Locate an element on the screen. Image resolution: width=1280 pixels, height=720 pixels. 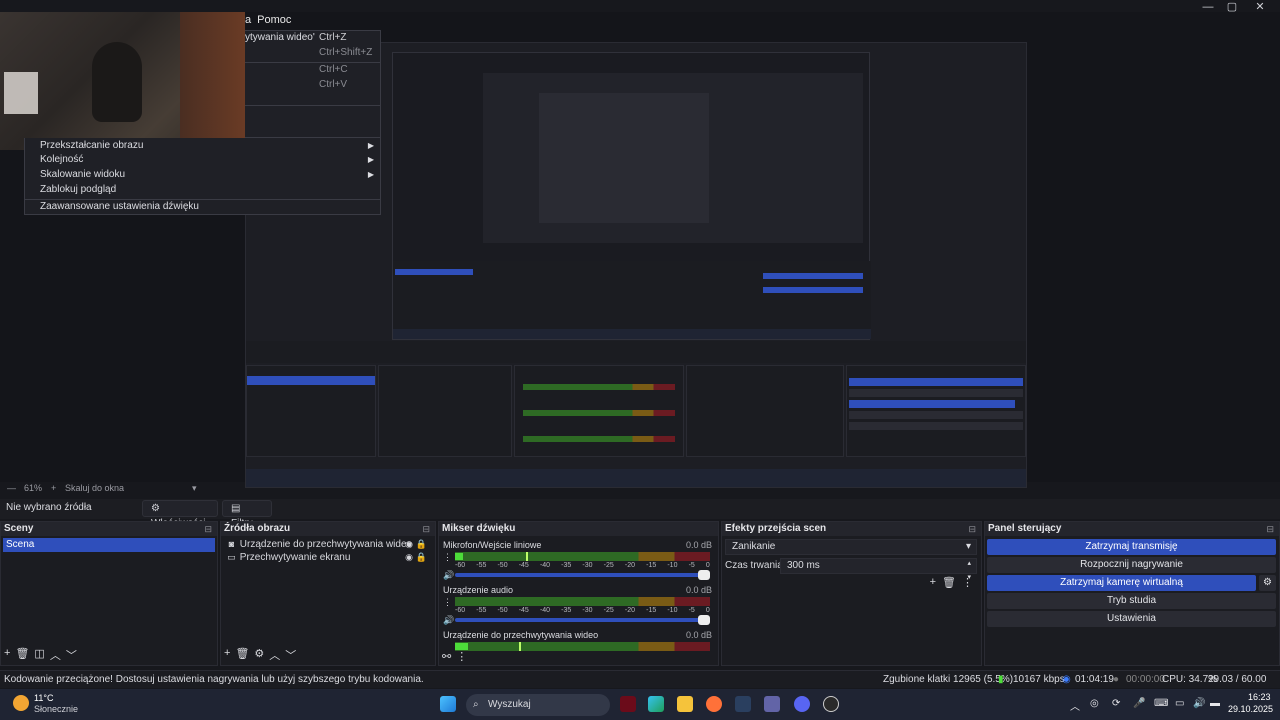
filter-icon: ◫ is located at coordinates (39, 655).